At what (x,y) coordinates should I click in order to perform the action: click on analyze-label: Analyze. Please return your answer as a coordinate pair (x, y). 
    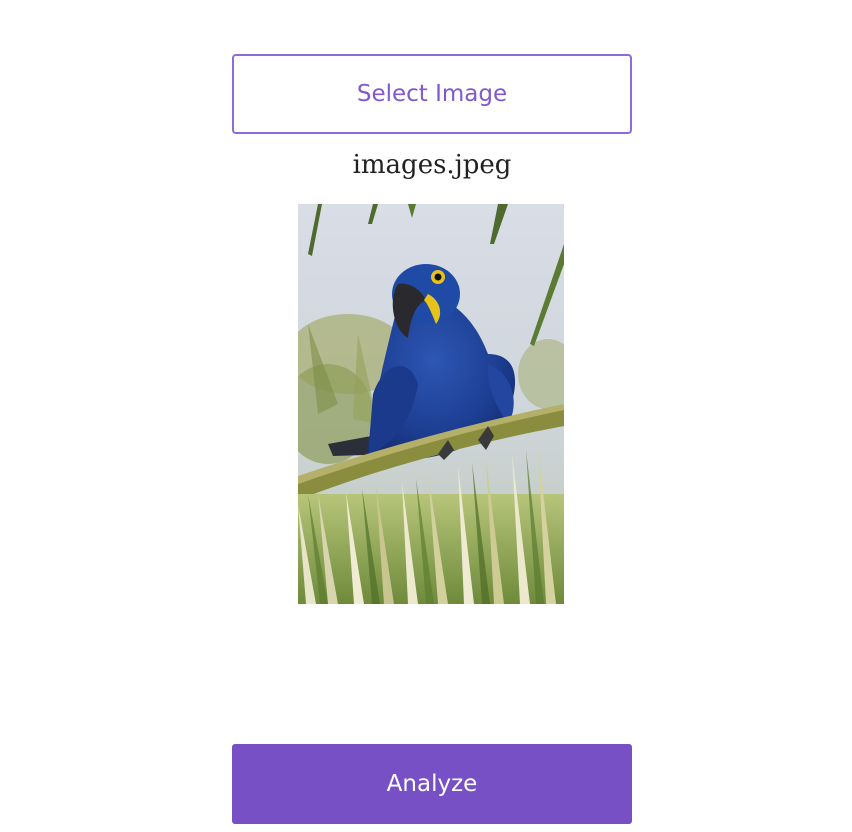
    Looking at the image, I should click on (432, 784).